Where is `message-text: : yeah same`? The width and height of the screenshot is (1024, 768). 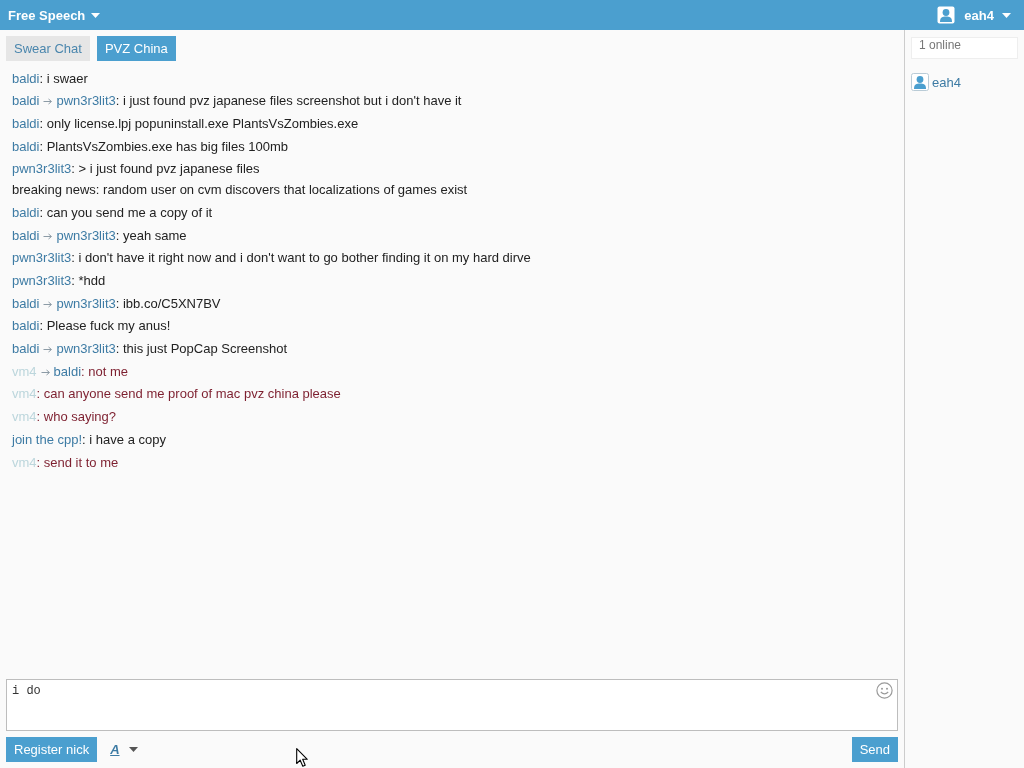 message-text: : yeah same is located at coordinates (151, 235).